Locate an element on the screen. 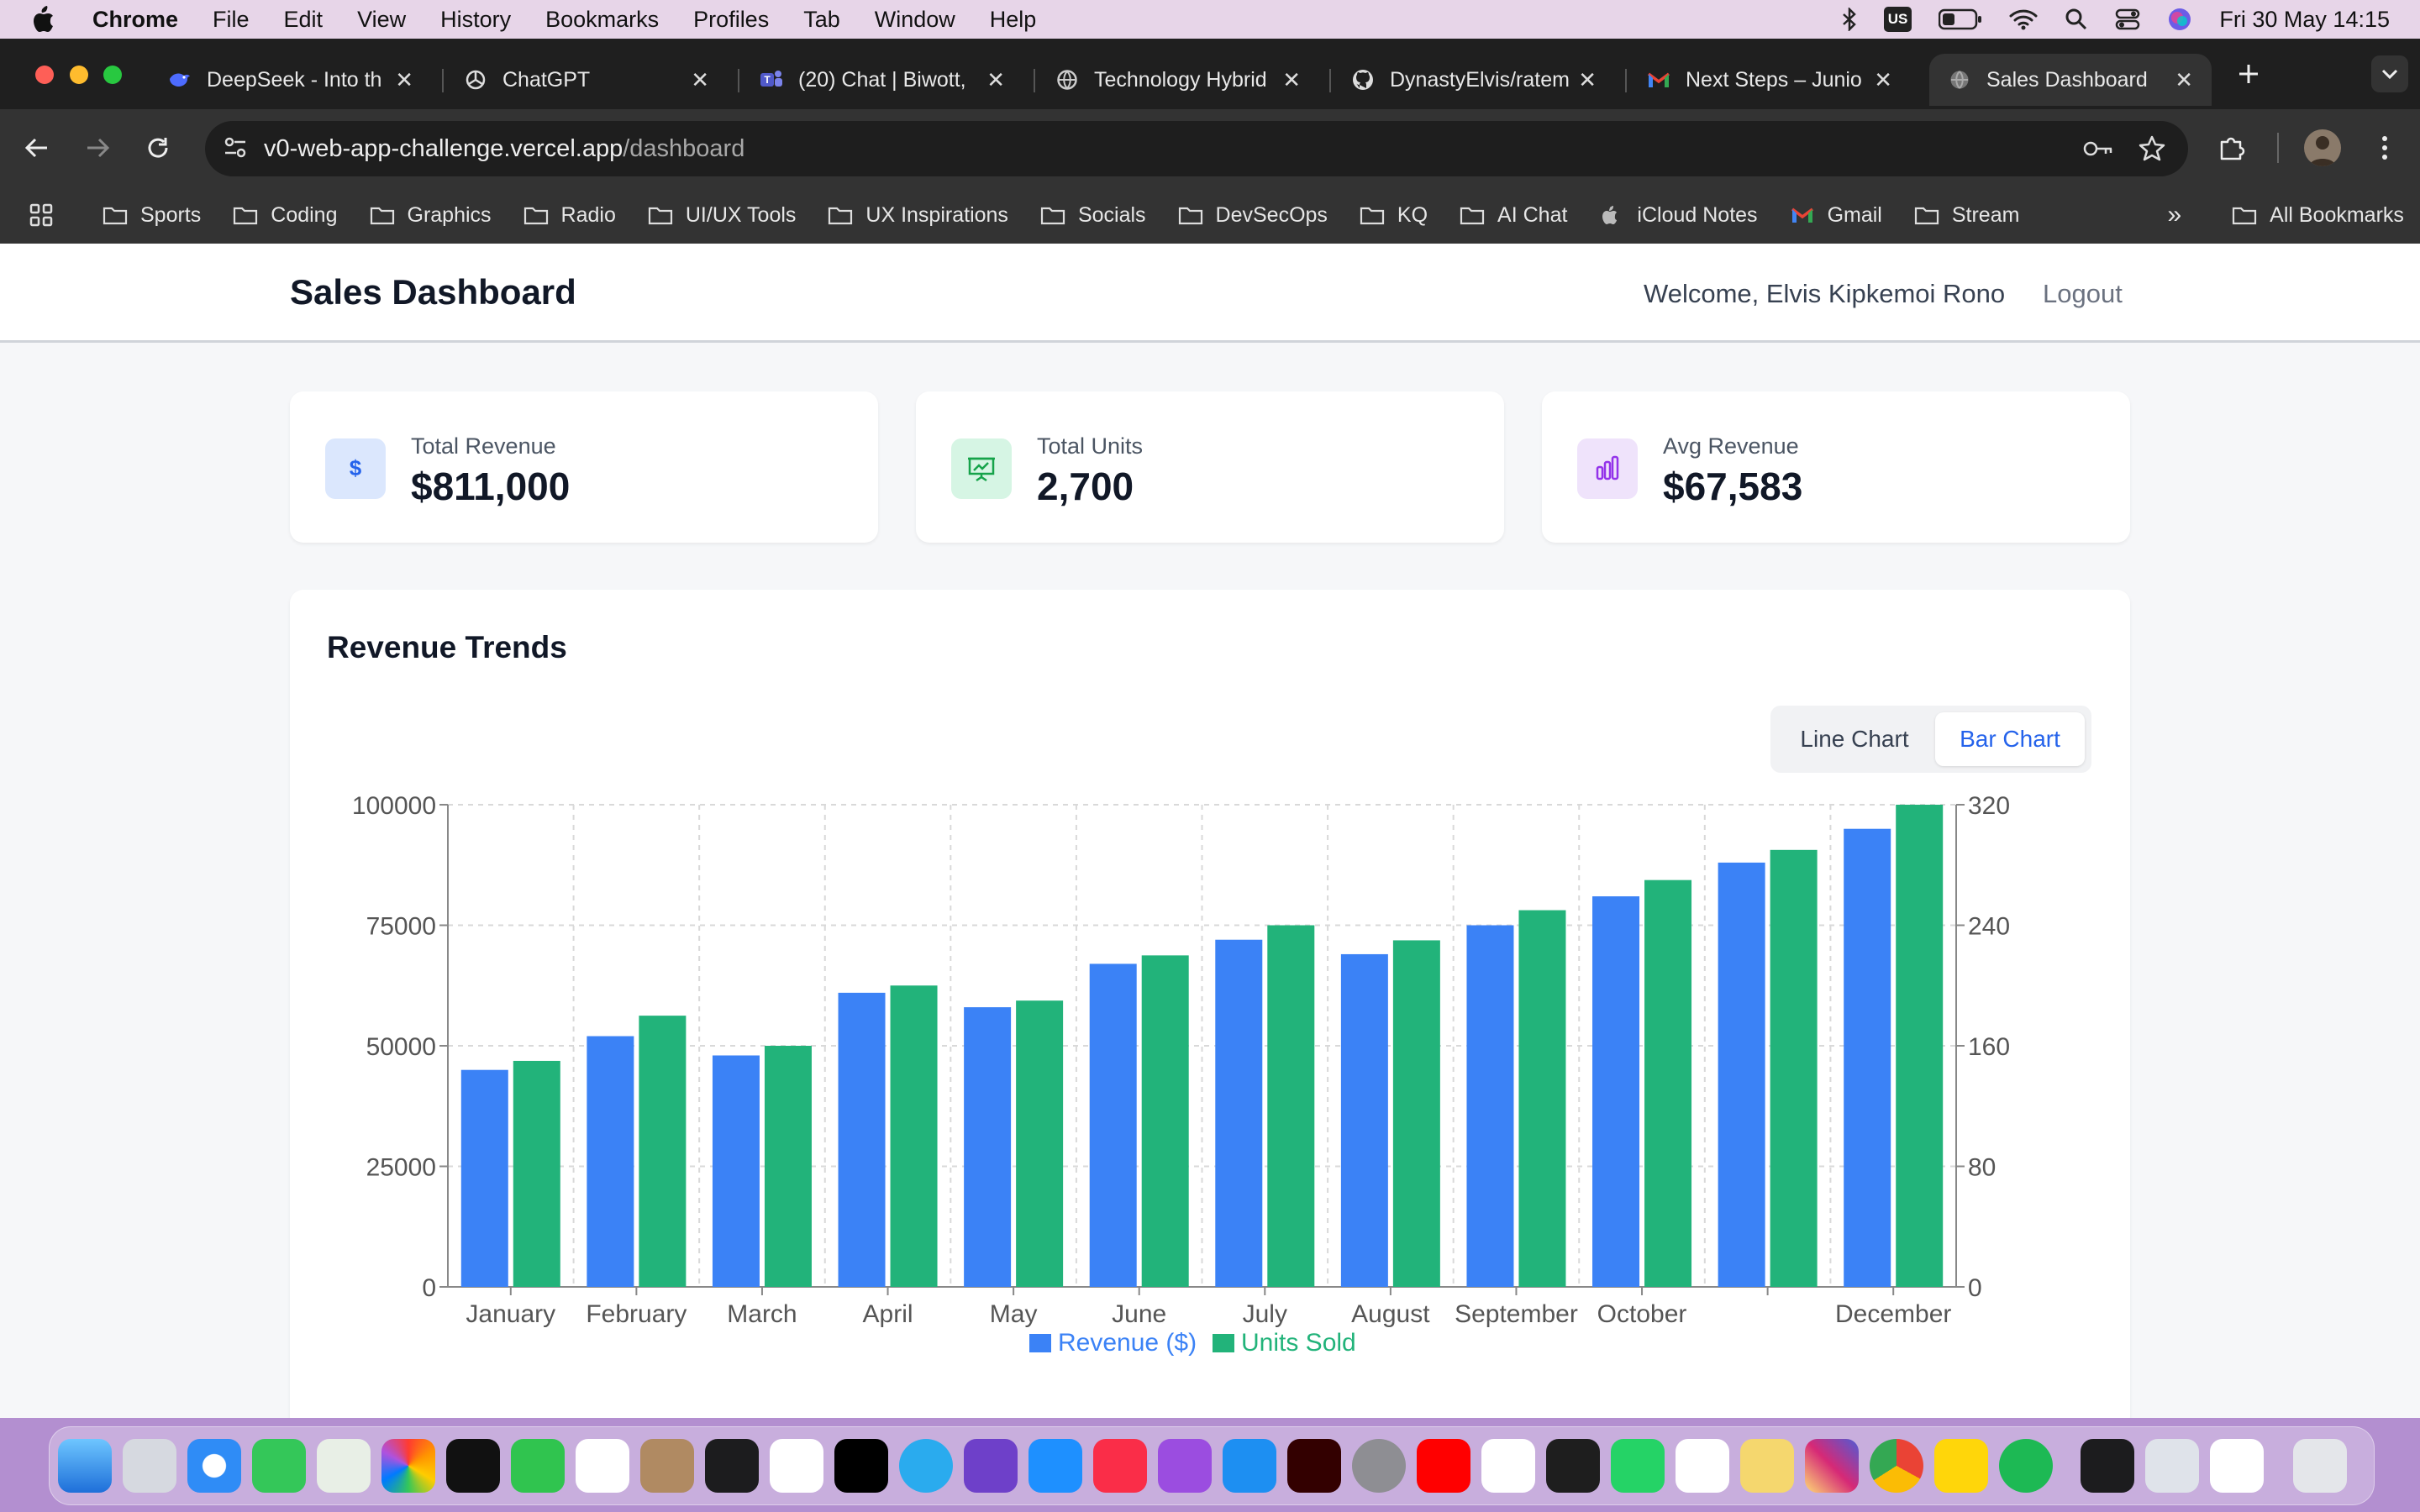 Image resolution: width=2420 pixels, height=1512 pixels. tab-chatgpt: ChatGPT ✕ is located at coordinates (586, 80).